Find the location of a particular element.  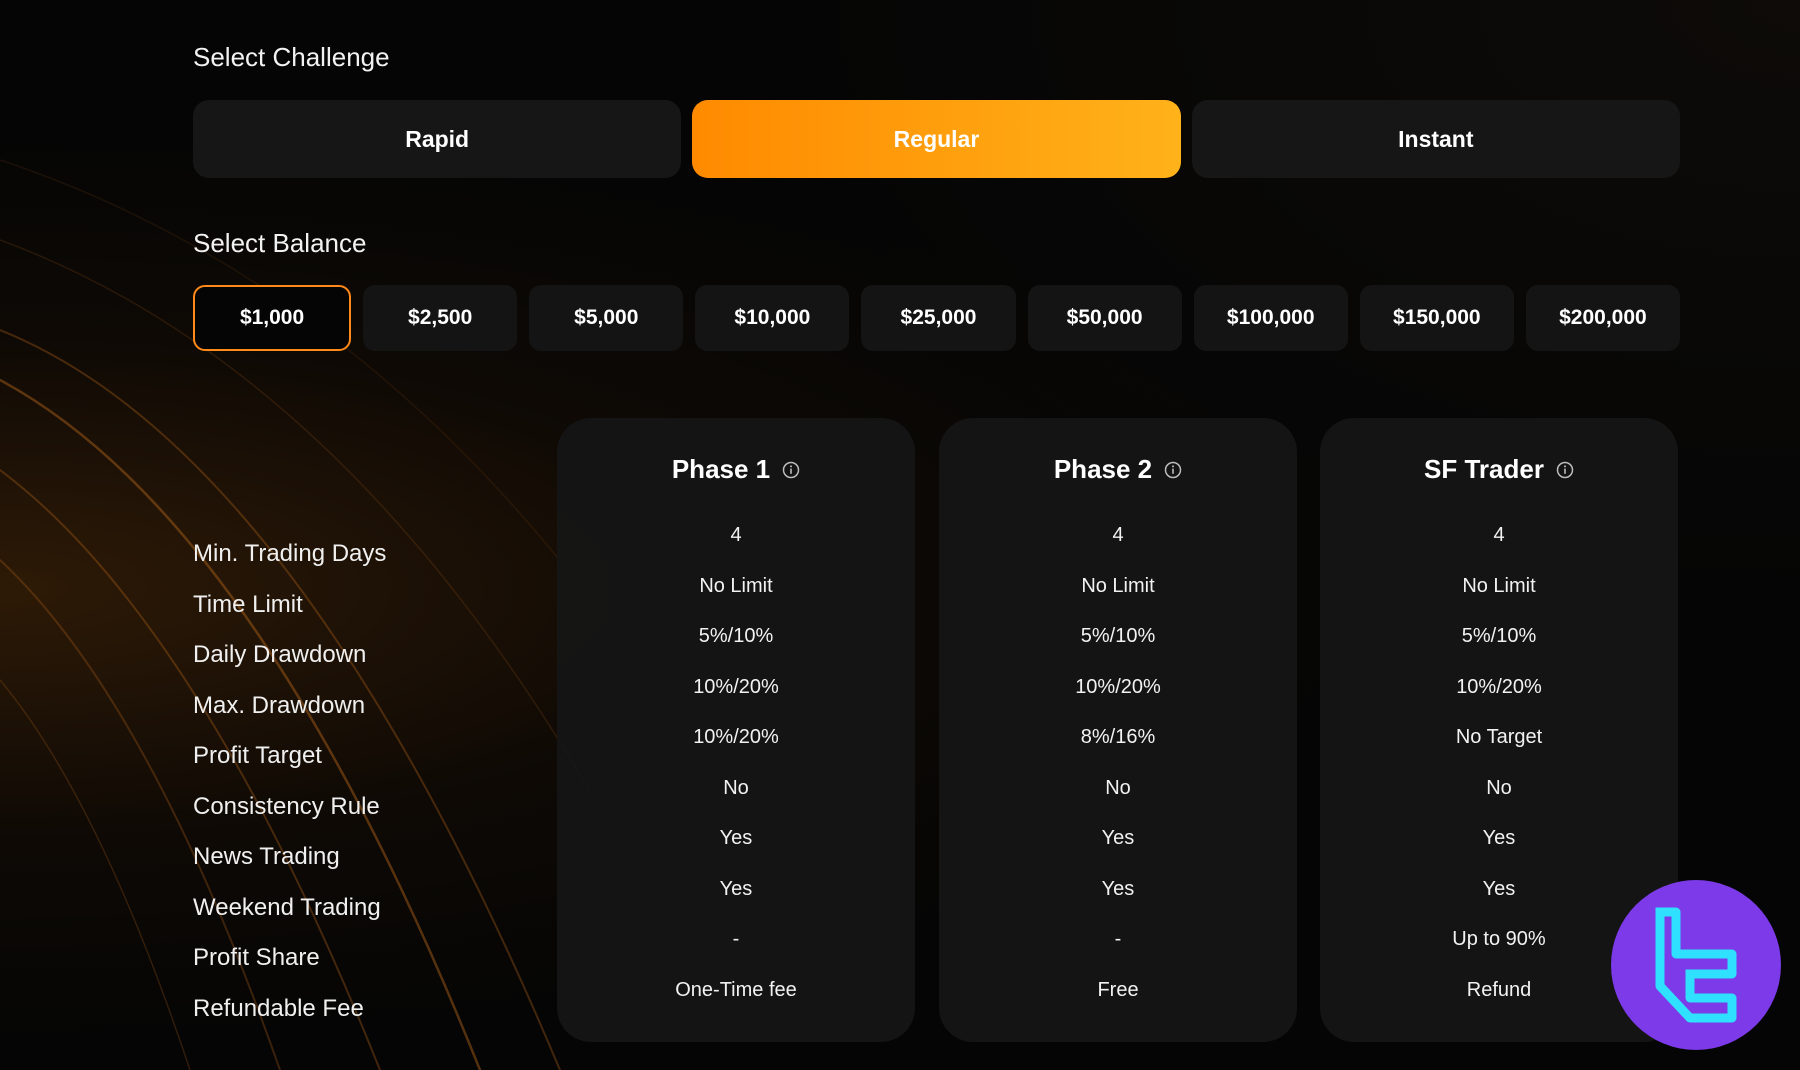

row-label-max-drawdown: Max. Drawdown is located at coordinates (279, 705).